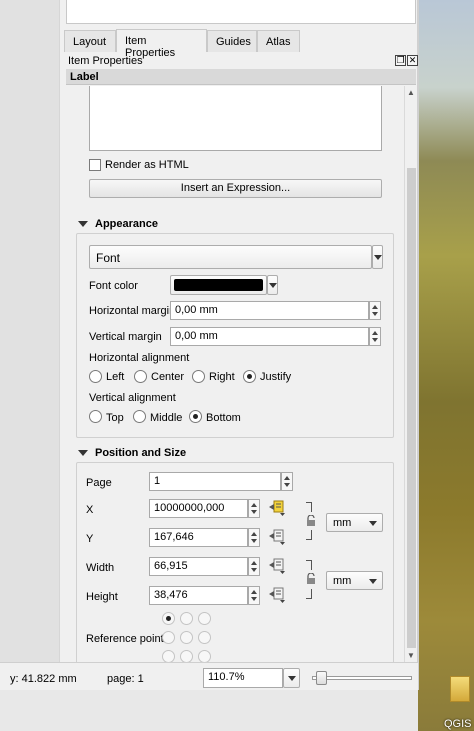 Image resolution: width=474 pixels, height=731 pixels. I want to click on zoom-dropdown-button, so click(291, 678).